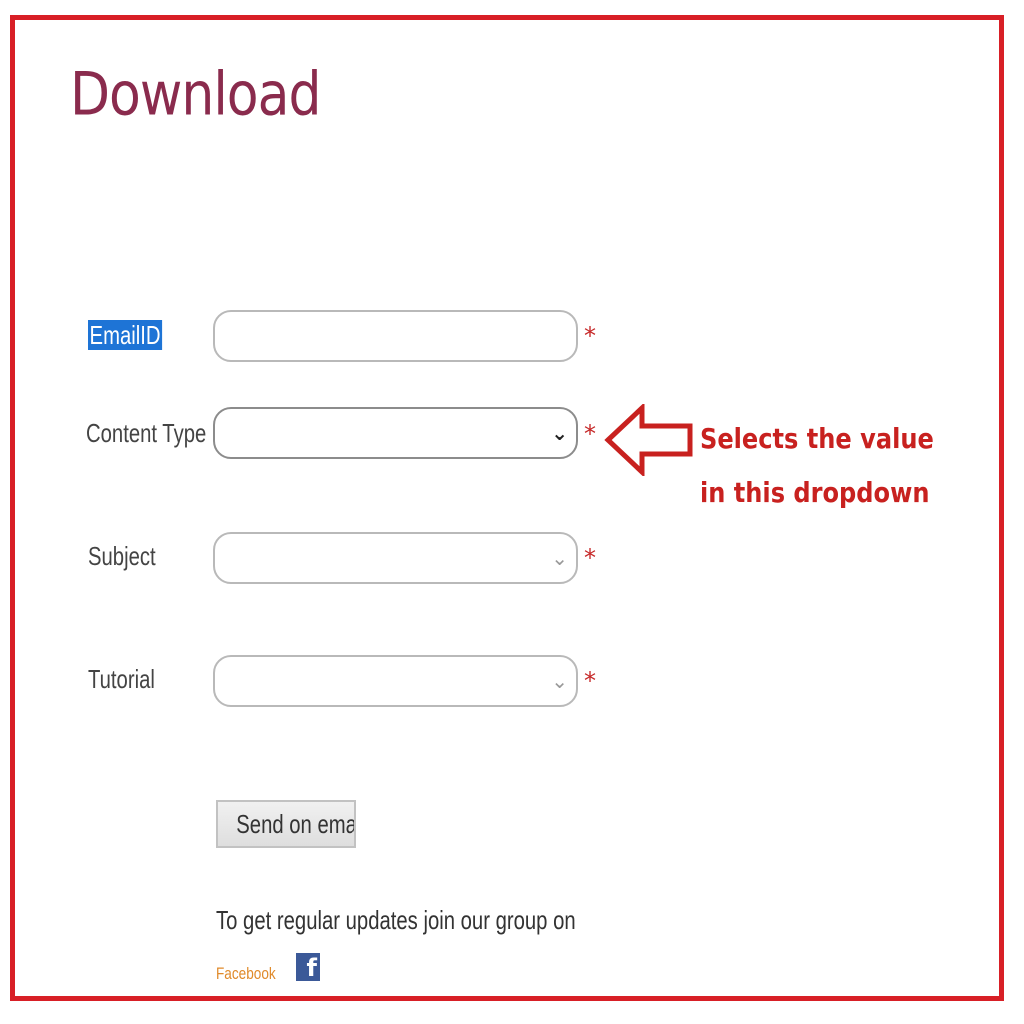  I want to click on email-label: EmailID, so click(125, 335).